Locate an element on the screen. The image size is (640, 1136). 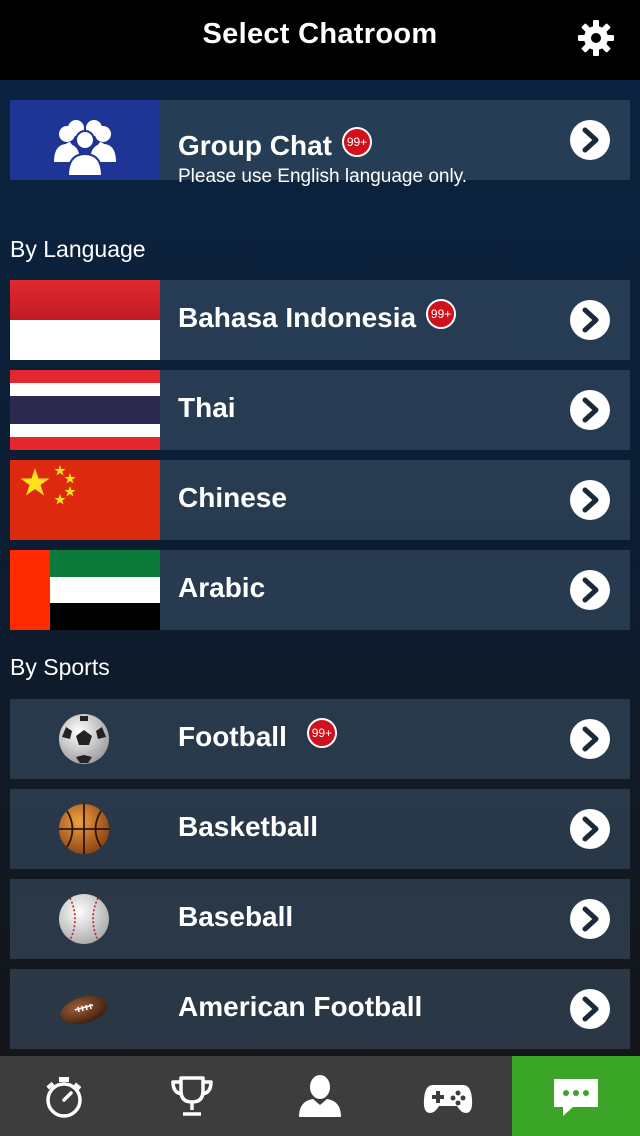
sport-row-football: Football 99+ is located at coordinates (320, 739).